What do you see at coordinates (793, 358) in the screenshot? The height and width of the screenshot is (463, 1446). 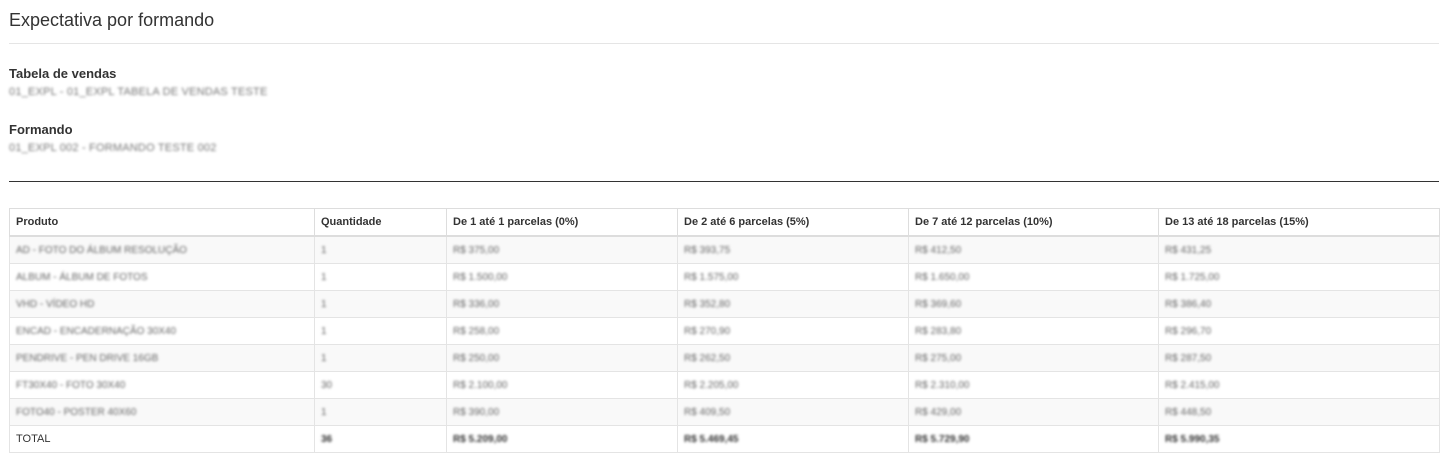 I see `price-cell: R$ 262,50` at bounding box center [793, 358].